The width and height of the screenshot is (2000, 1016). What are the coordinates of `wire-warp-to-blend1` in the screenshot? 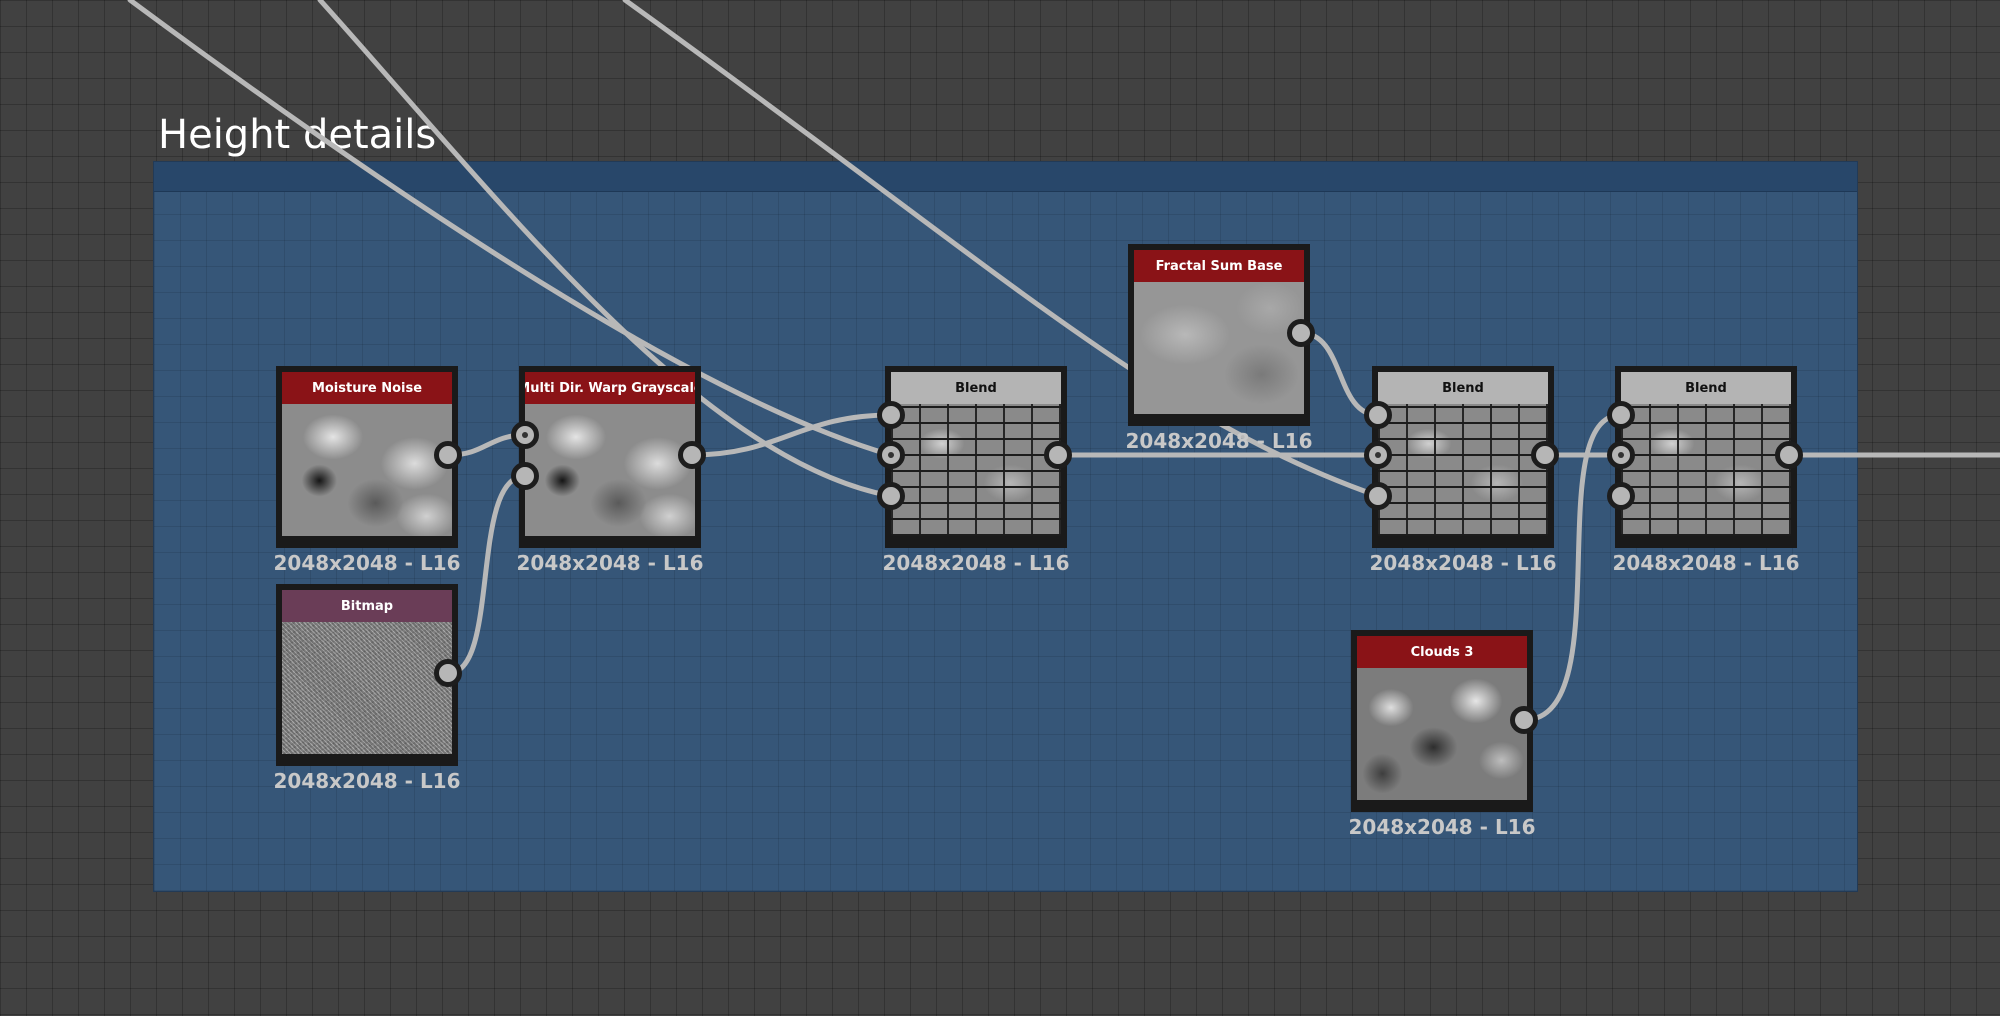 It's located at (791, 435).